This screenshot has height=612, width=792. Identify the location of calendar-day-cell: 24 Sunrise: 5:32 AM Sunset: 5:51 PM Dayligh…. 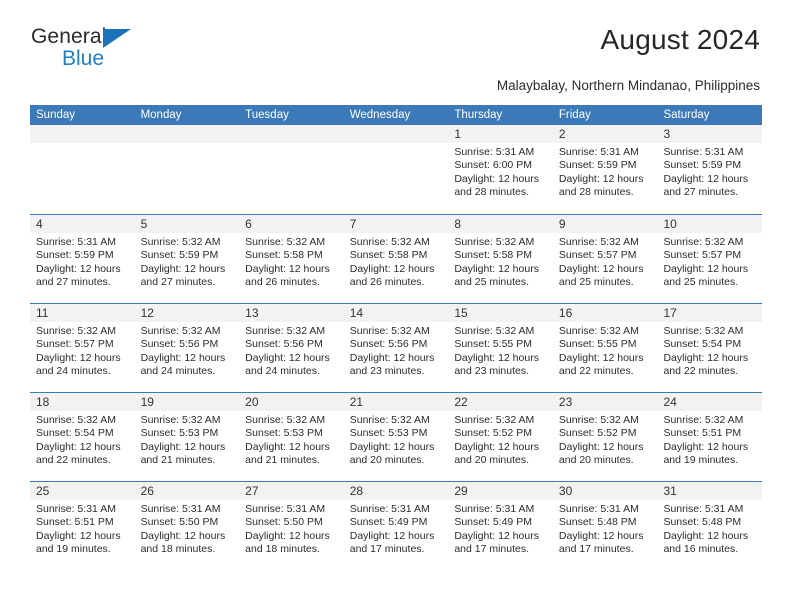
(710, 437).